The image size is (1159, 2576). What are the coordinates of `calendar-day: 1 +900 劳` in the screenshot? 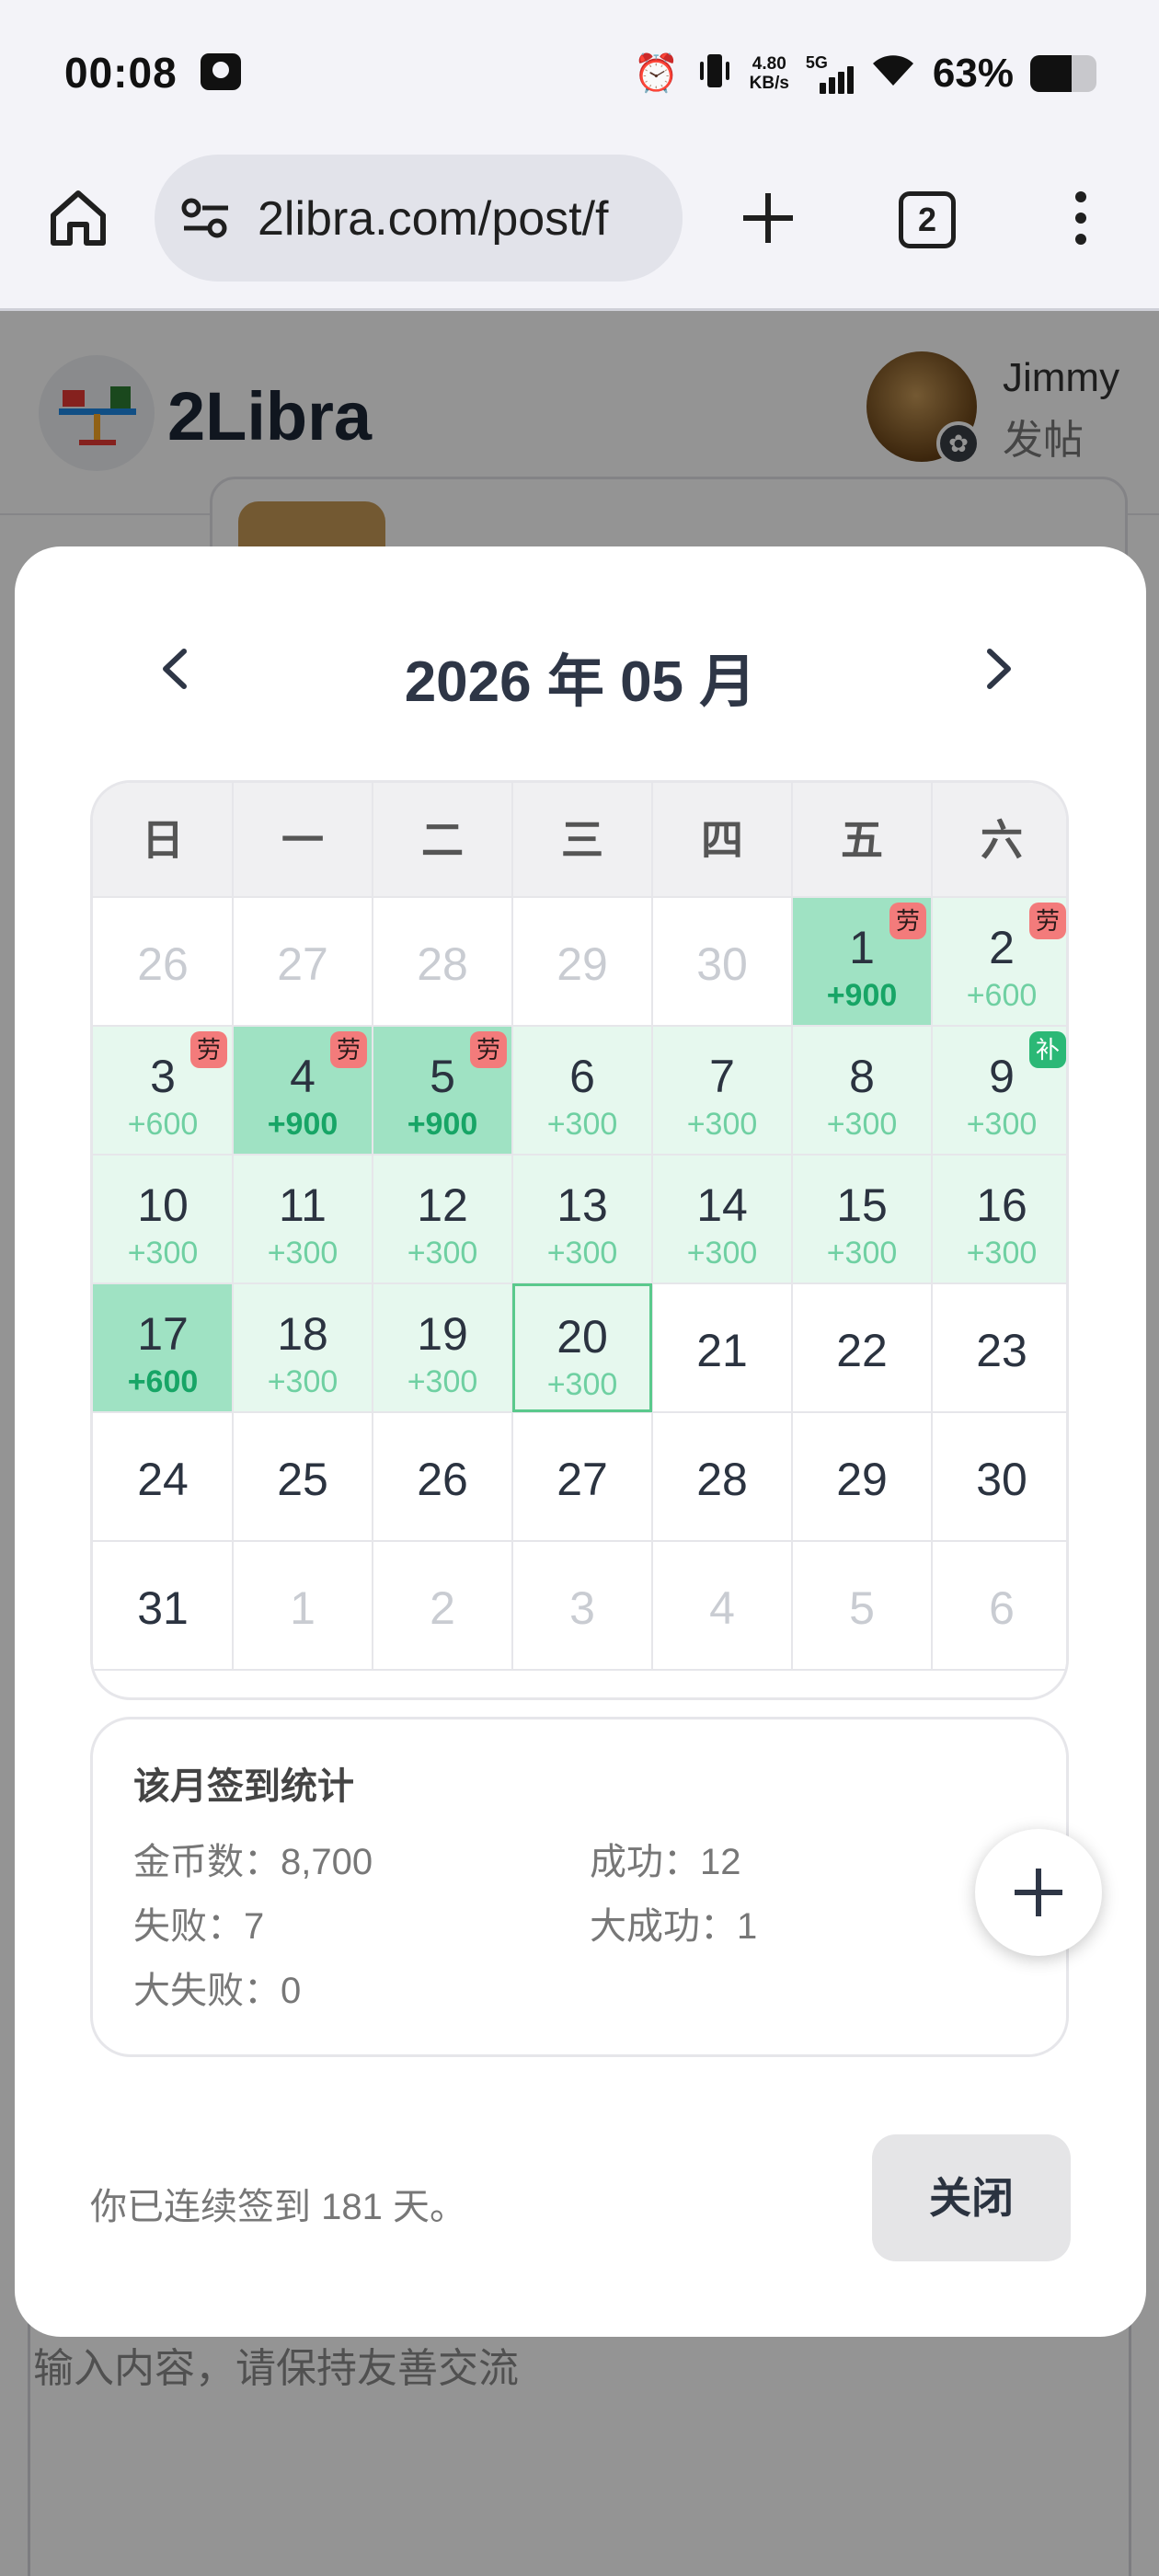 It's located at (862, 961).